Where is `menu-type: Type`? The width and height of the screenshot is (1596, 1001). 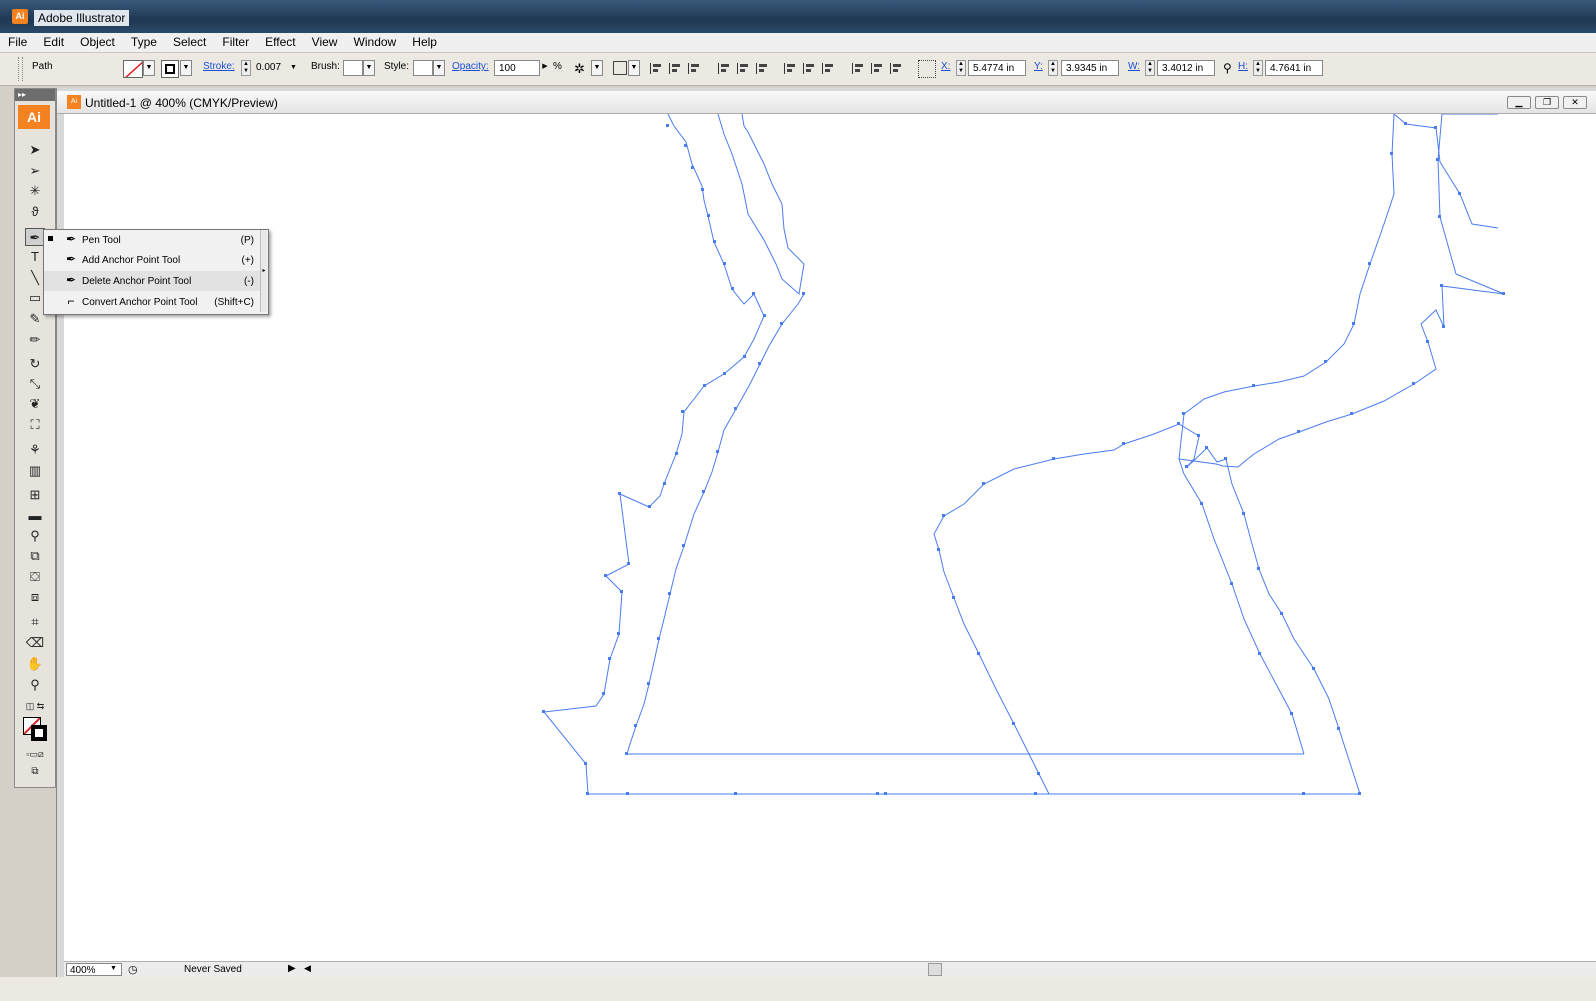
menu-type: Type is located at coordinates (144, 42).